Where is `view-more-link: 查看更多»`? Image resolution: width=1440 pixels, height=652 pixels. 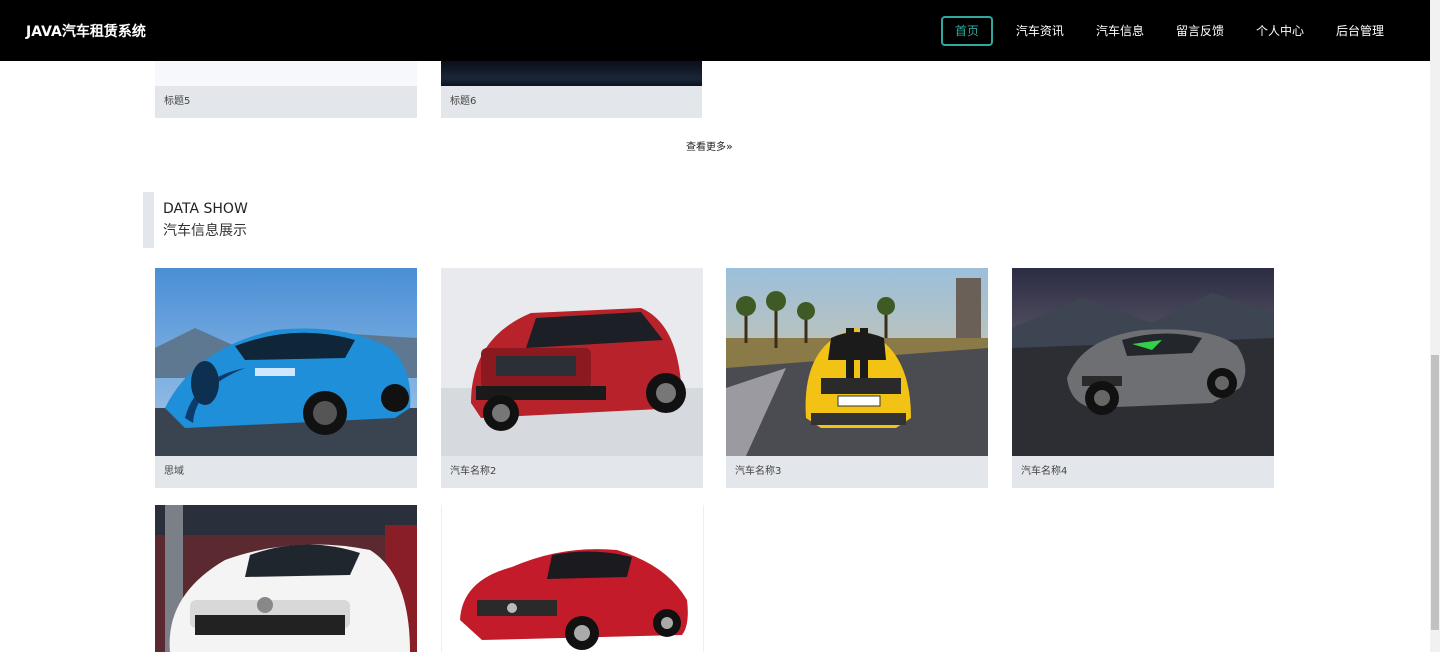
view-more-link: 查看更多» is located at coordinates (709, 145).